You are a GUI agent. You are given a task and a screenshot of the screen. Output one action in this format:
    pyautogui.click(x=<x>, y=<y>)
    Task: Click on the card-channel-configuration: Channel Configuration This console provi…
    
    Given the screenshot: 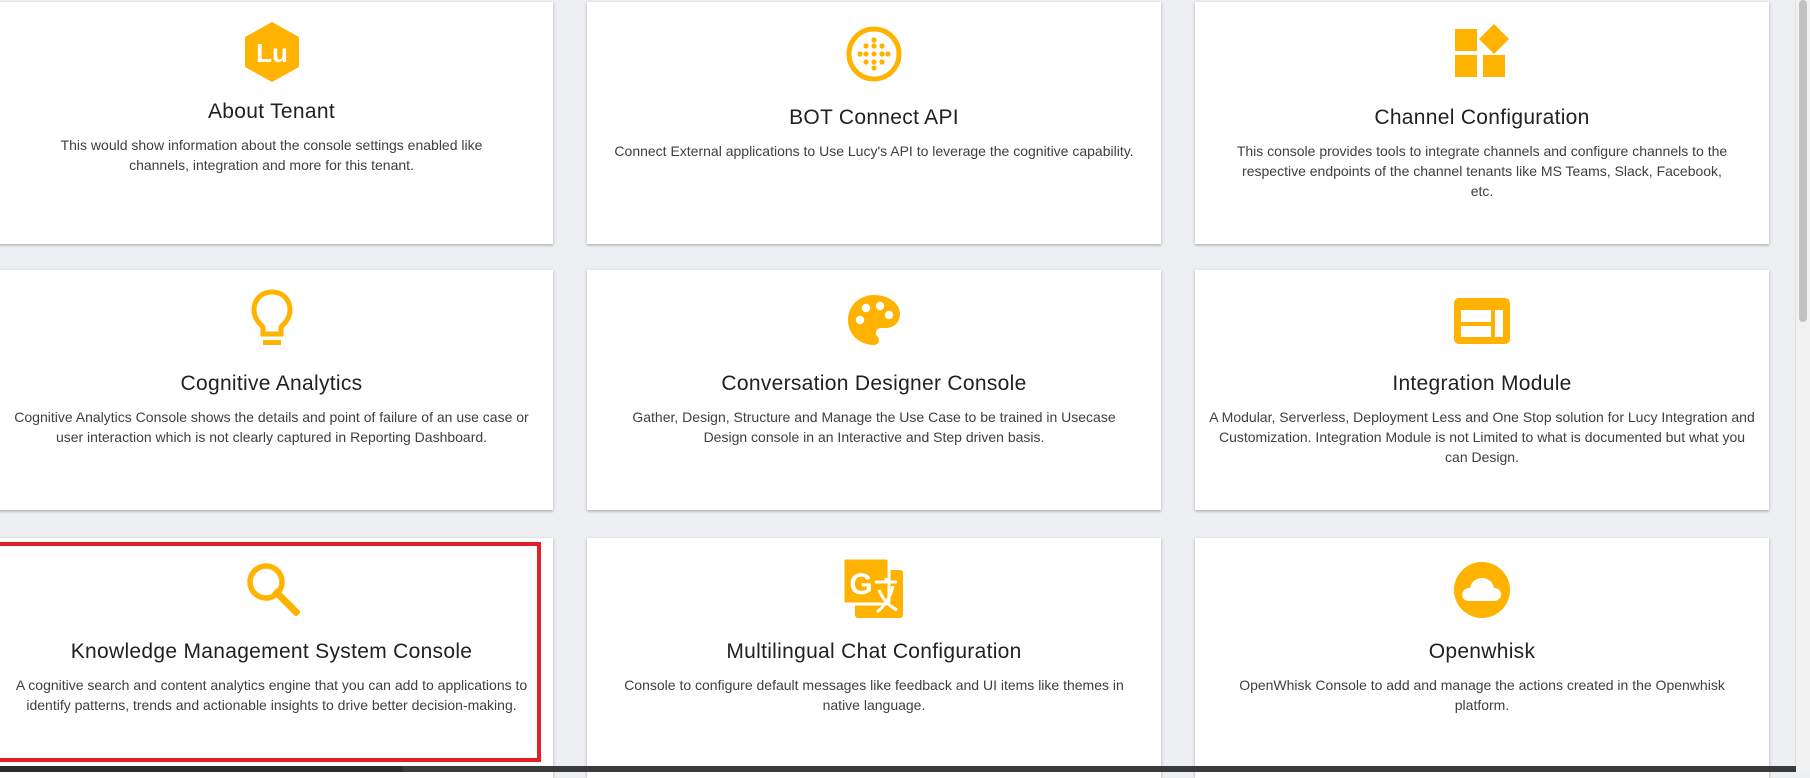 What is the action you would take?
    pyautogui.click(x=1482, y=123)
    